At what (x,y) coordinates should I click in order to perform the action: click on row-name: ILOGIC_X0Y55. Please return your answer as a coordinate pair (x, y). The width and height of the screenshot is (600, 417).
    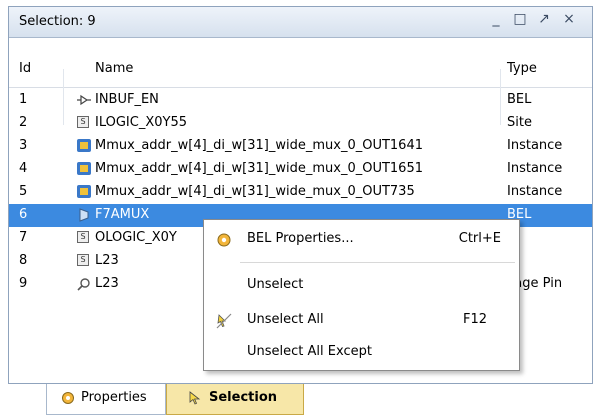
    Looking at the image, I should click on (141, 122).